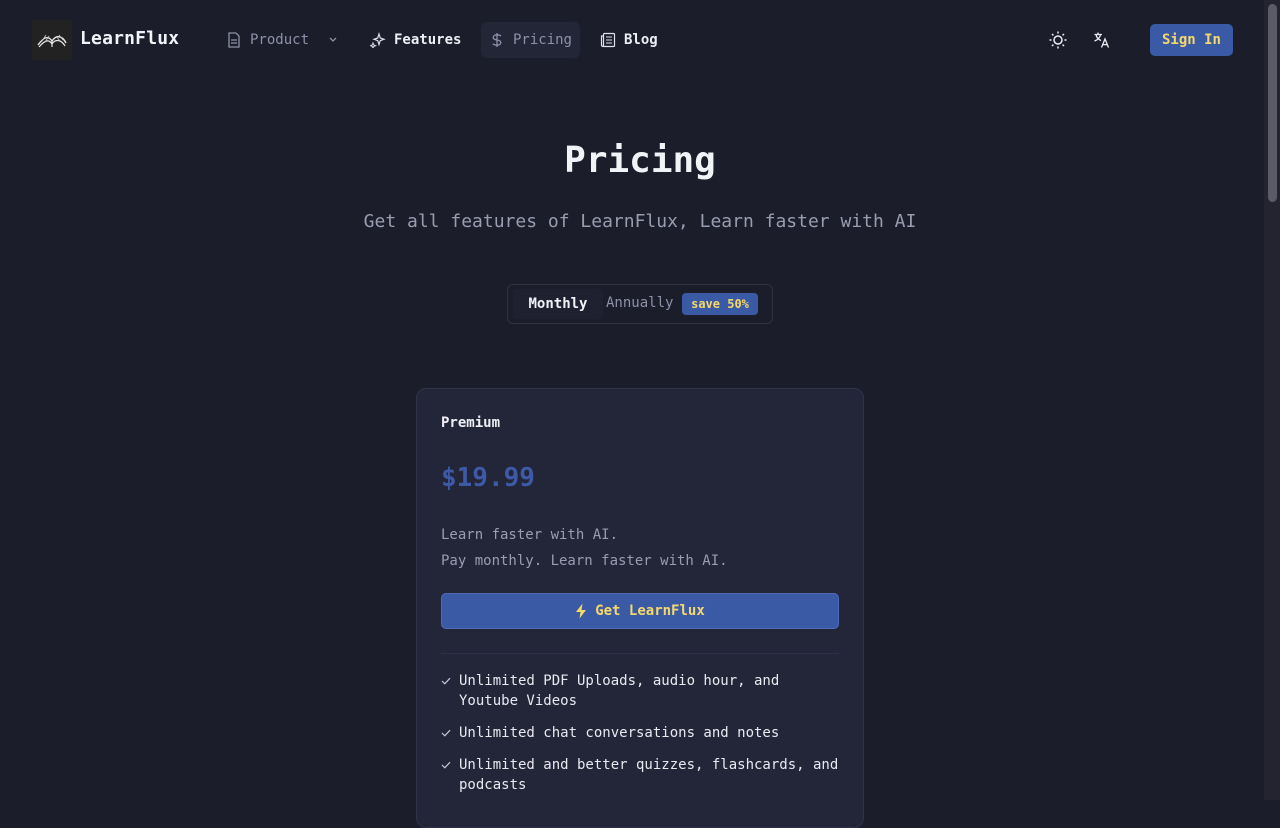 The height and width of the screenshot is (828, 1280). I want to click on cta-label: Get LearnFlux, so click(650, 611).